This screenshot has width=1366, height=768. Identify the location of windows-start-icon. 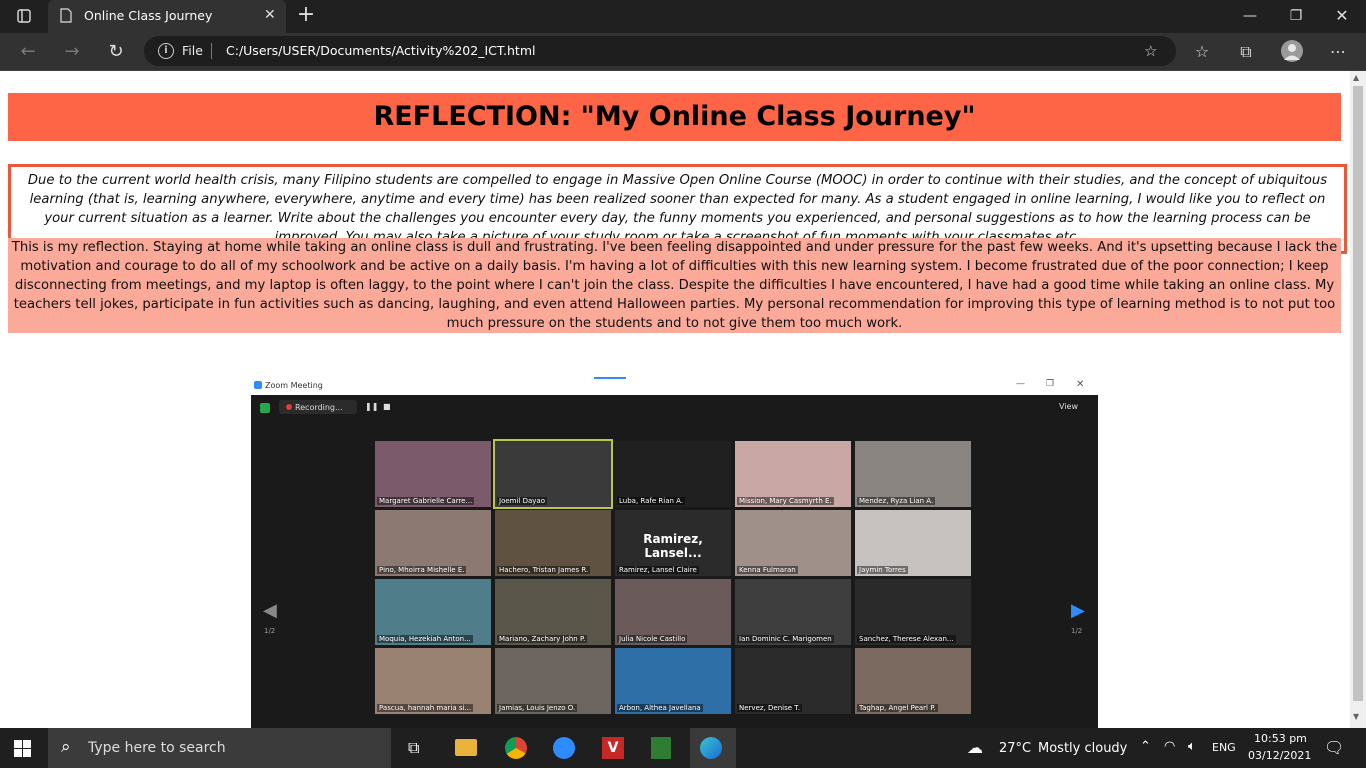
(22, 750).